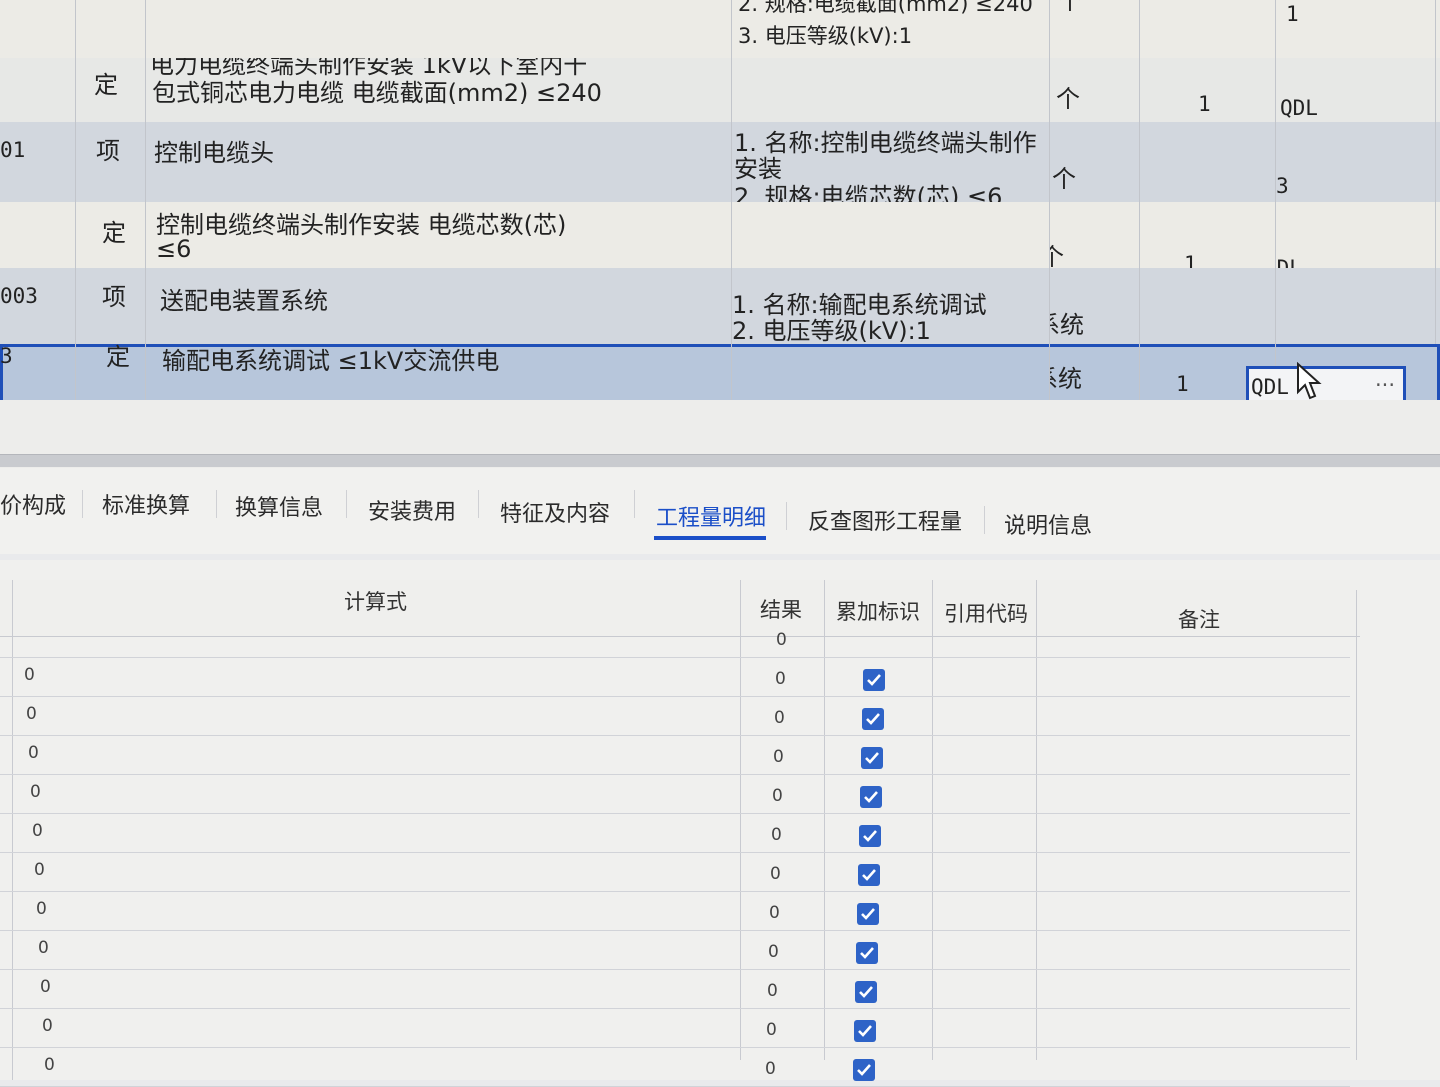 This screenshot has height=1087, width=1440. Describe the element at coordinates (377, 93) in the screenshot. I see `name-line: 包式铜芯电力电缆 电缆截面(mm2) ≤240` at that location.